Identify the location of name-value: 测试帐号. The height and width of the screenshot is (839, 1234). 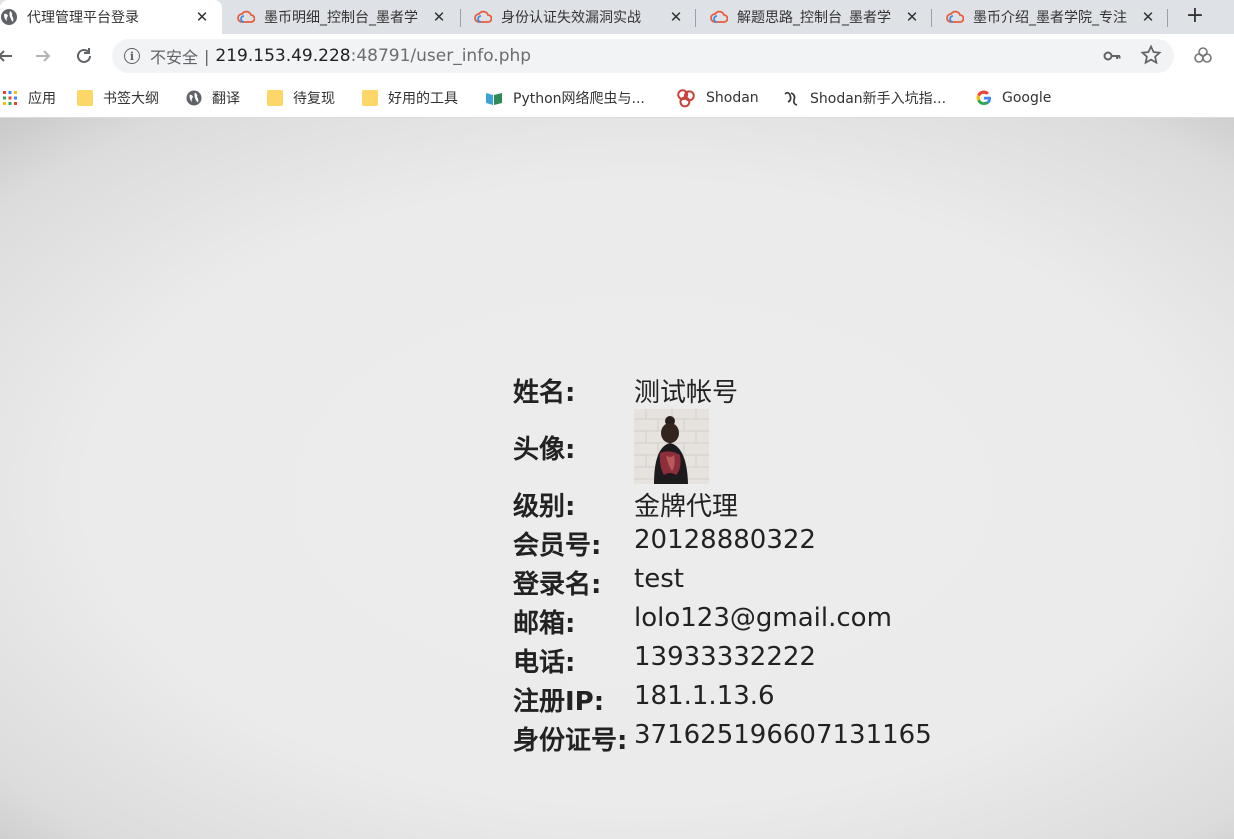
(686, 393).